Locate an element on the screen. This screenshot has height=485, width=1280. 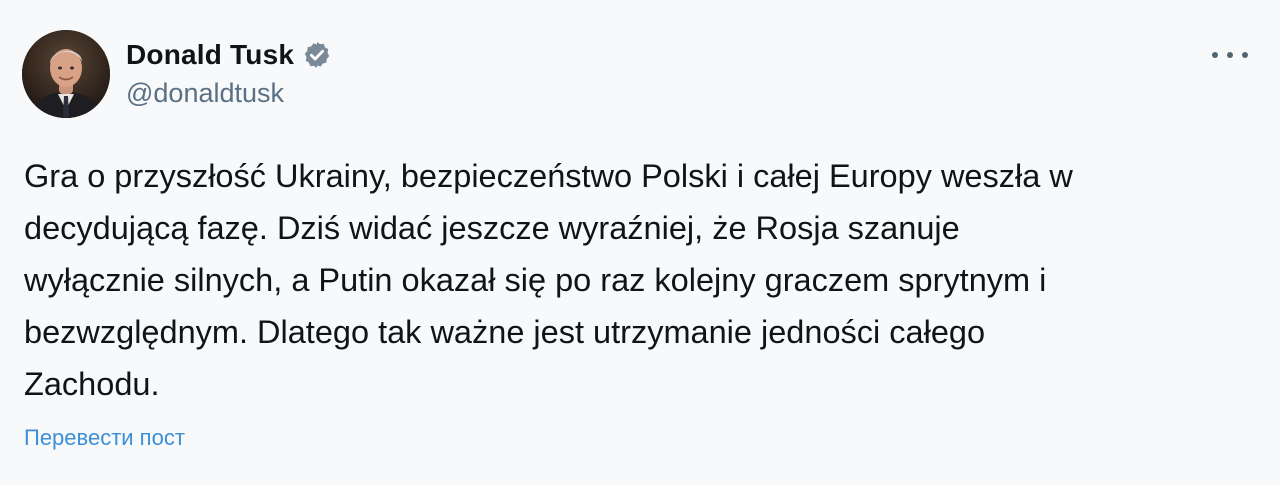
author-block: Donald Tusk @donaldtusk is located at coordinates (229, 73).